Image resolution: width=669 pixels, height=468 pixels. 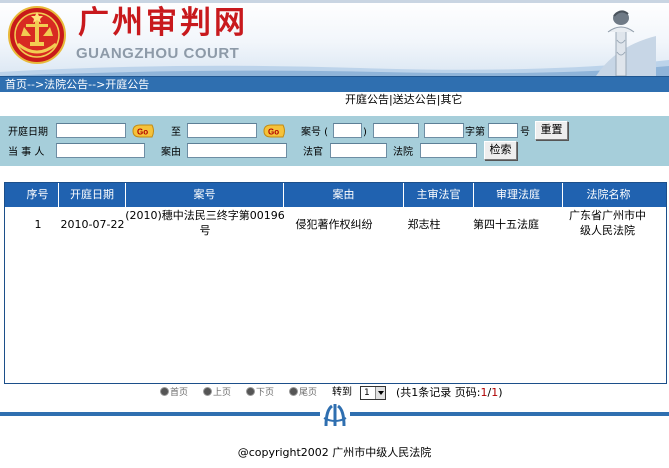 What do you see at coordinates (551, 130) in the screenshot?
I see `reset-button: 重置` at bounding box center [551, 130].